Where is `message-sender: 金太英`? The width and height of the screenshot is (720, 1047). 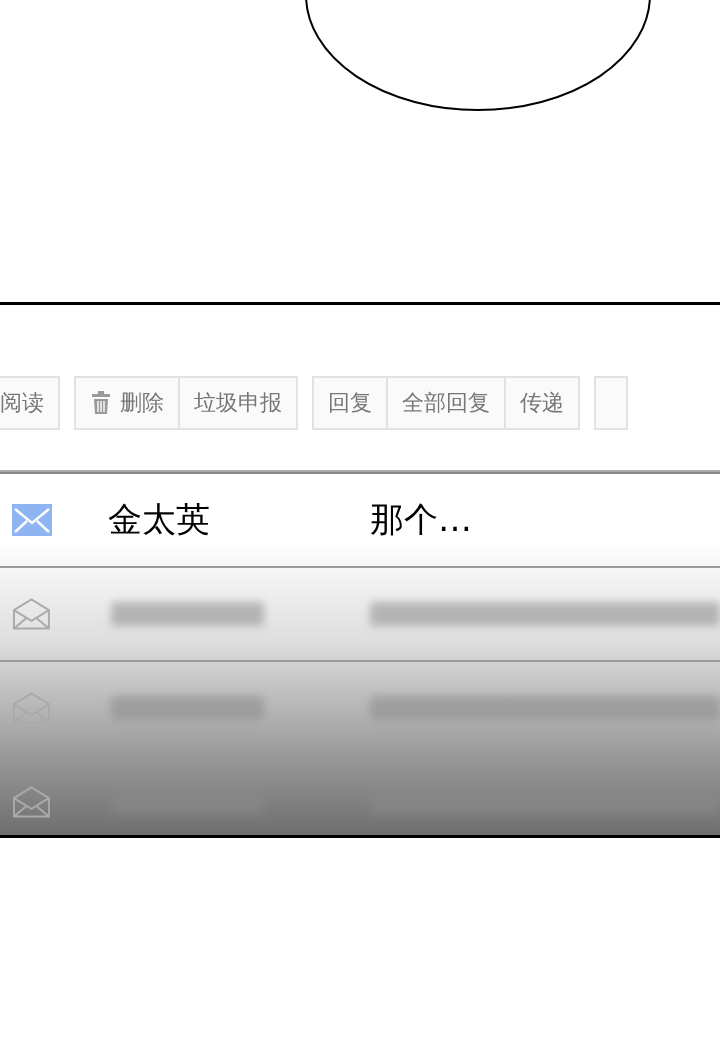 message-sender: 金太英 is located at coordinates (159, 519).